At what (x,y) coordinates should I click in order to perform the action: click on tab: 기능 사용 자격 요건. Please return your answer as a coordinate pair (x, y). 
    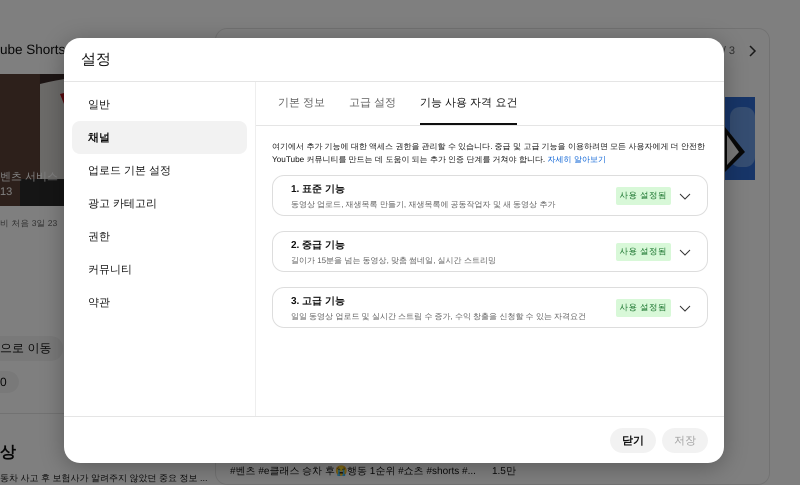
    Looking at the image, I should click on (469, 103).